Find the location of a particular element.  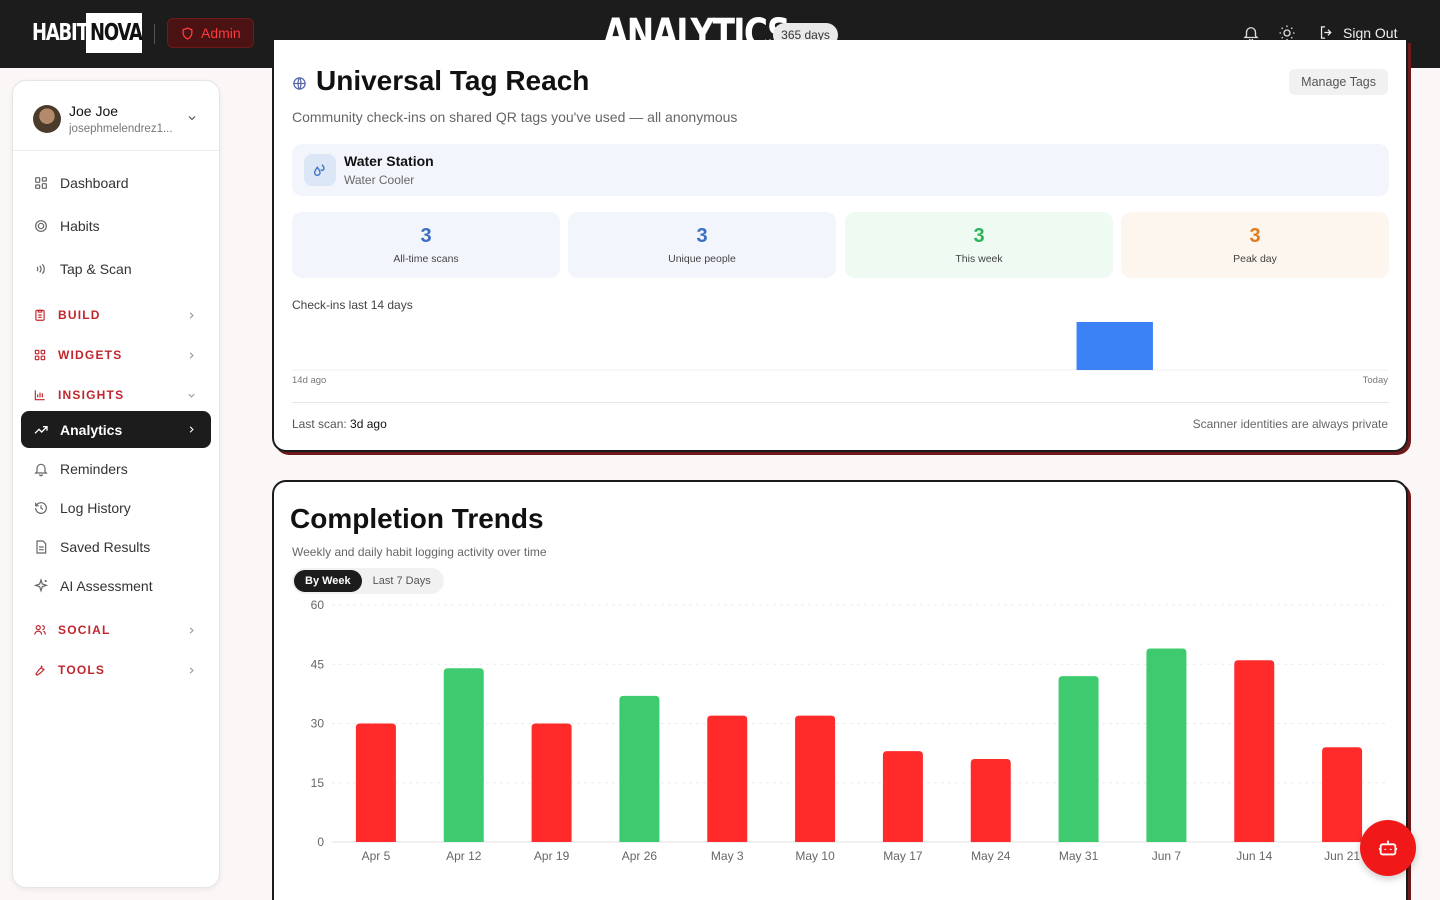

x-tick-label: Apr 12 is located at coordinates (464, 856).